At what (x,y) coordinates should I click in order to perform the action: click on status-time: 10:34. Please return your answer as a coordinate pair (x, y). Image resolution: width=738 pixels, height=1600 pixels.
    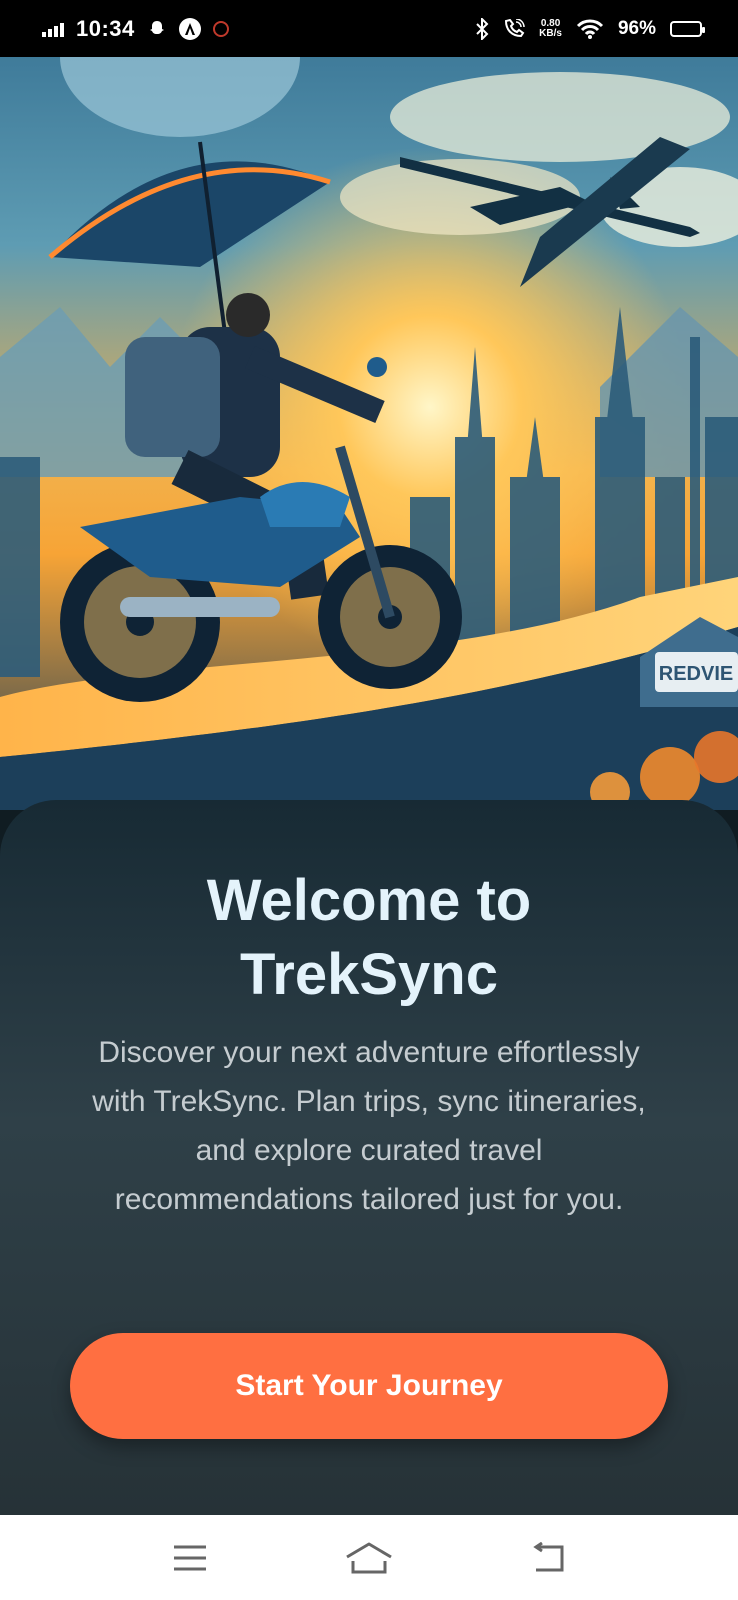
    Looking at the image, I should click on (105, 28).